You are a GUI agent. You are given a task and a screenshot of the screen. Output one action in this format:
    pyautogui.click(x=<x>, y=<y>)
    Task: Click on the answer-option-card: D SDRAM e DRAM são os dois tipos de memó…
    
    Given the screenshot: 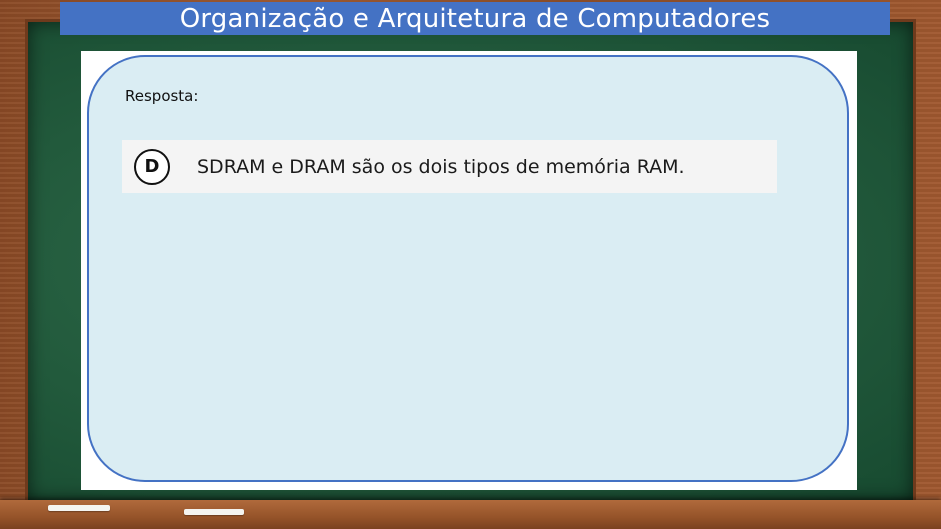 What is the action you would take?
    pyautogui.click(x=449, y=166)
    